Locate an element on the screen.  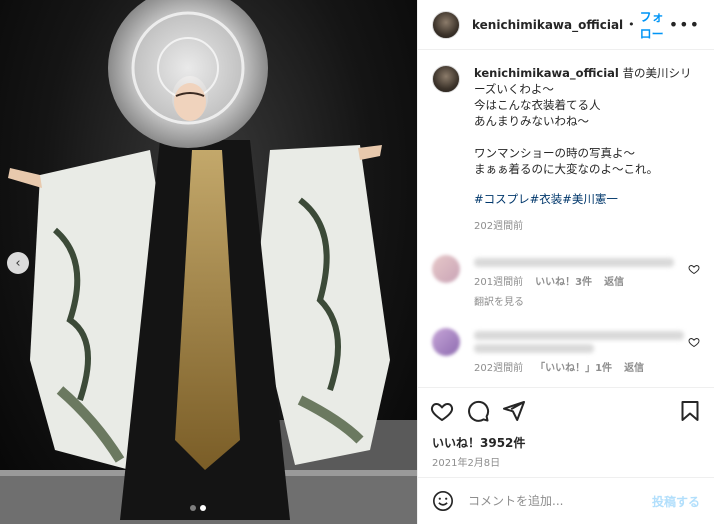
add-comment-bar: 投稿する is located at coordinates (566, 500).